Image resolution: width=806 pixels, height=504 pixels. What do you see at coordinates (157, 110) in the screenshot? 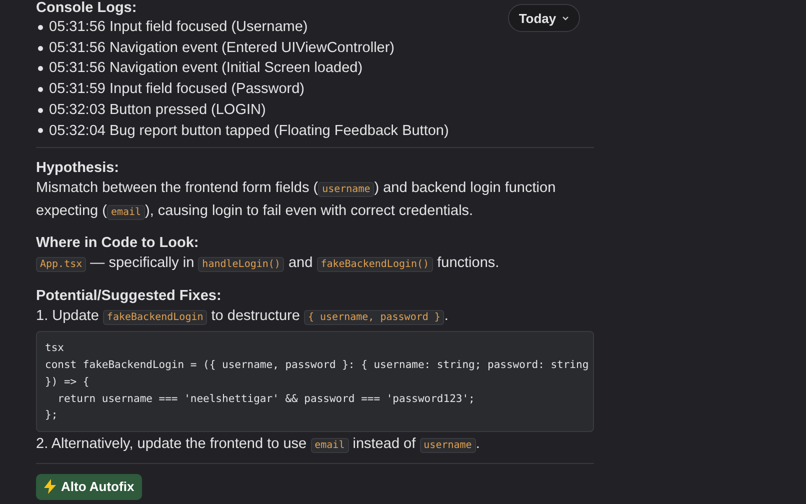
I see `log-entry: 05:32:03 Button pressed (LOGIN)` at bounding box center [157, 110].